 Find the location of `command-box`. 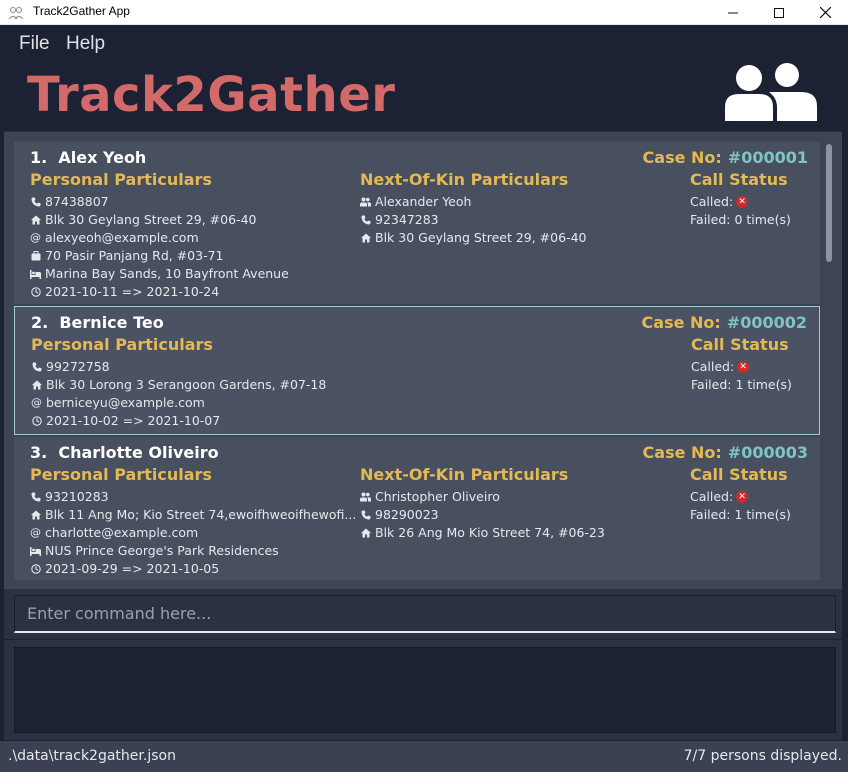

command-box is located at coordinates (423, 614).